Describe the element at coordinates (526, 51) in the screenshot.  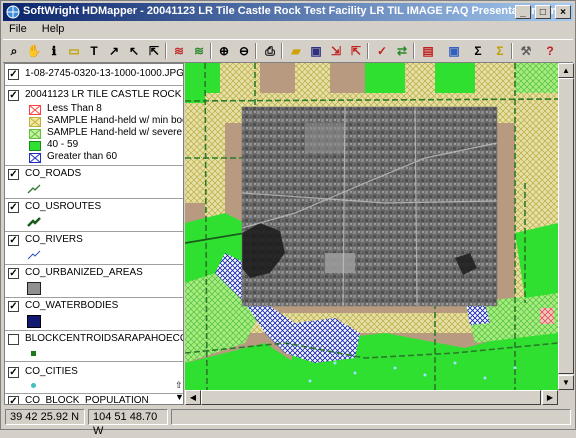
I see `wrench-icon: ⚒` at that location.